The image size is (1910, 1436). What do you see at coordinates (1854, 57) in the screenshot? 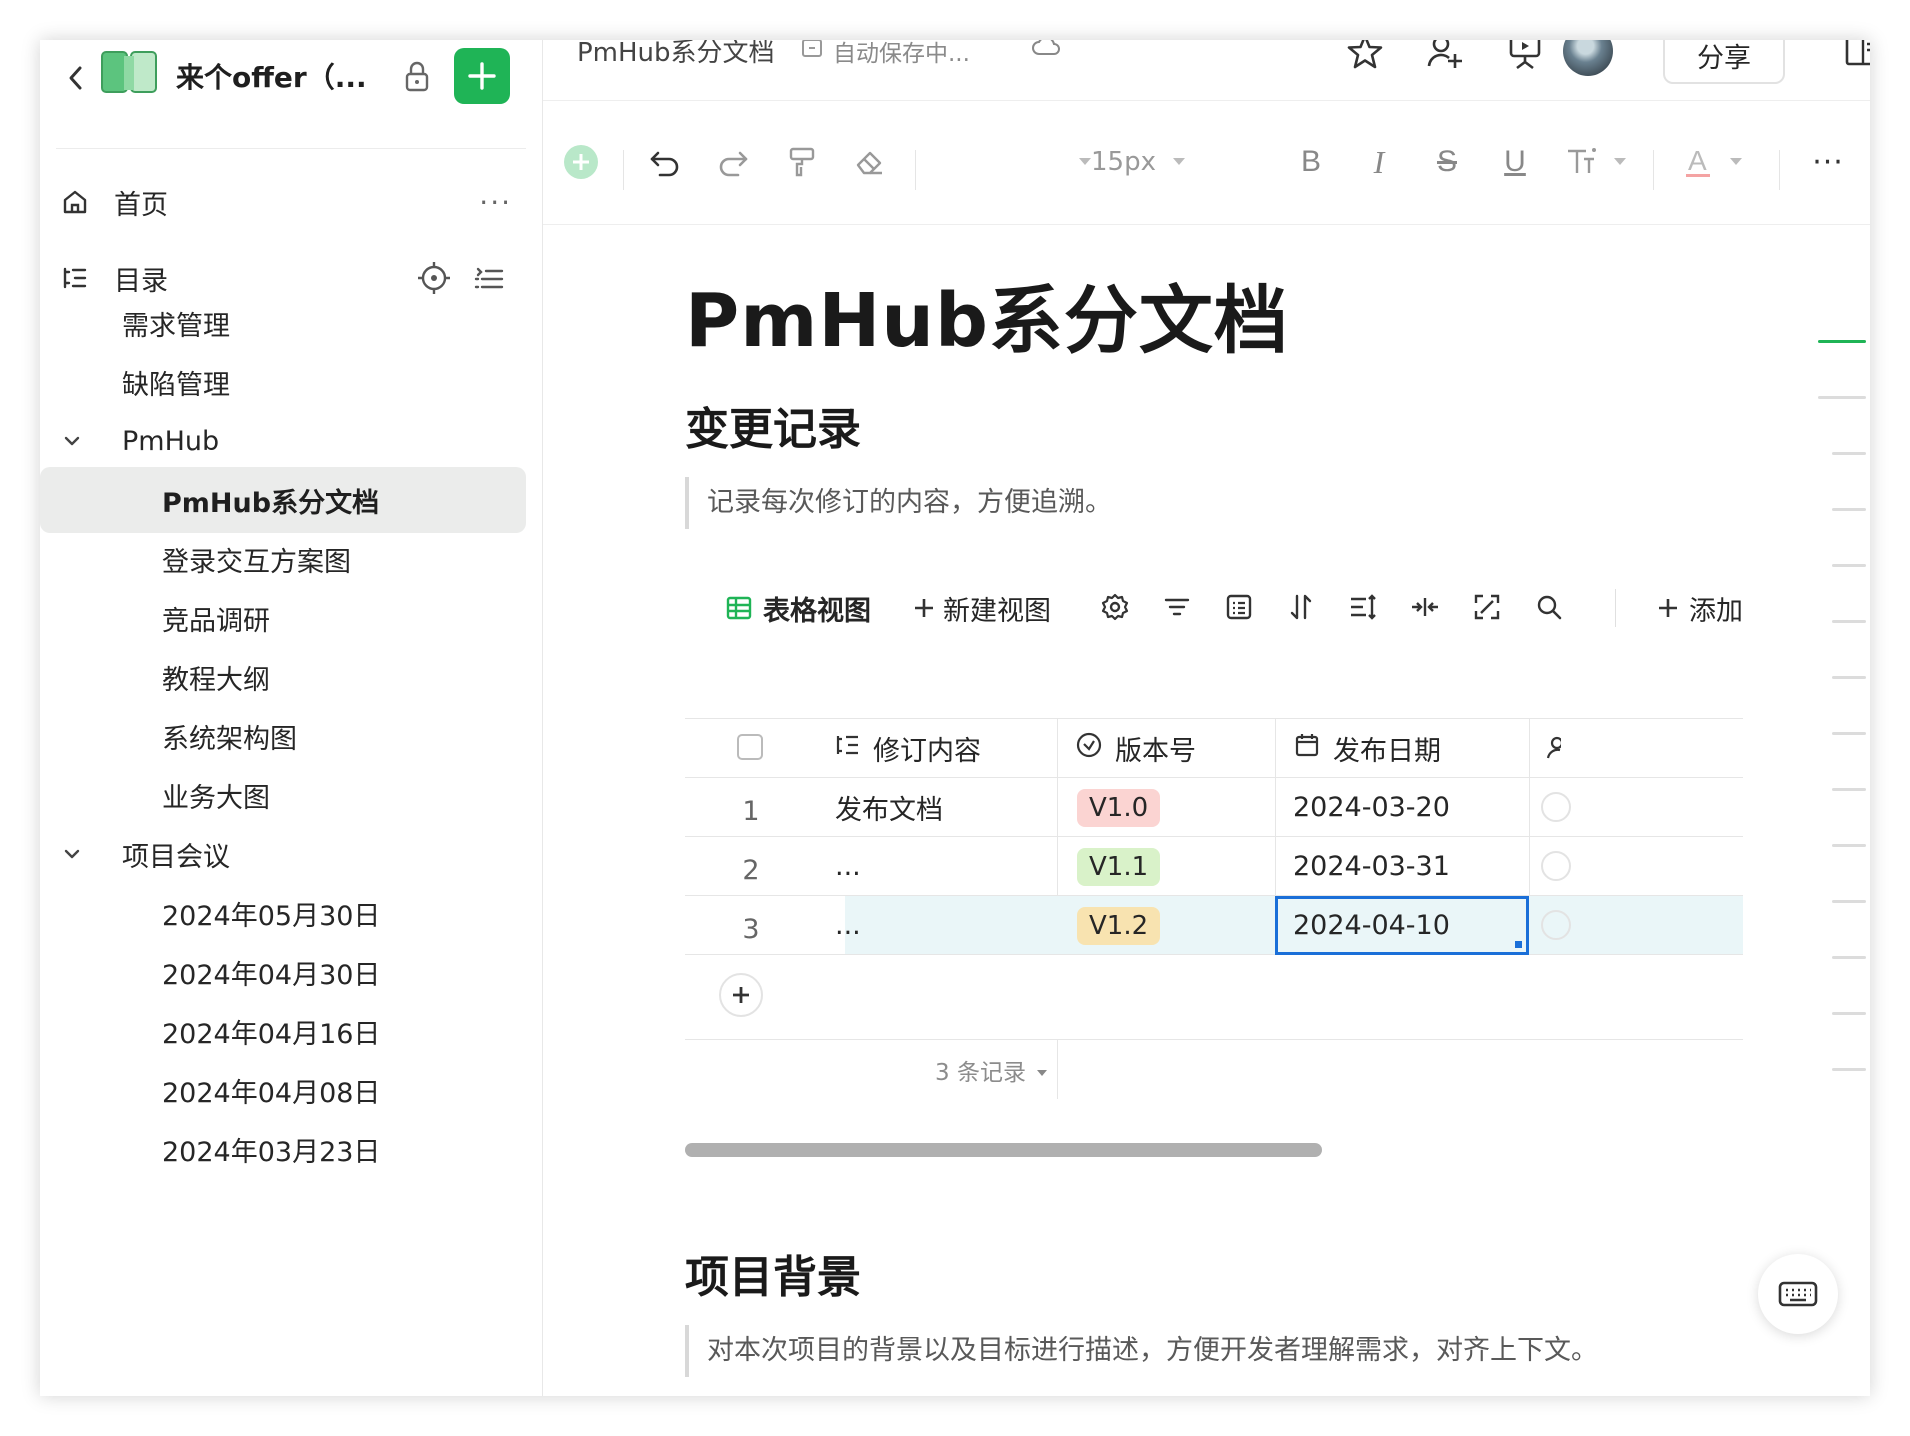
I see `sidebar-panel-icon` at bounding box center [1854, 57].